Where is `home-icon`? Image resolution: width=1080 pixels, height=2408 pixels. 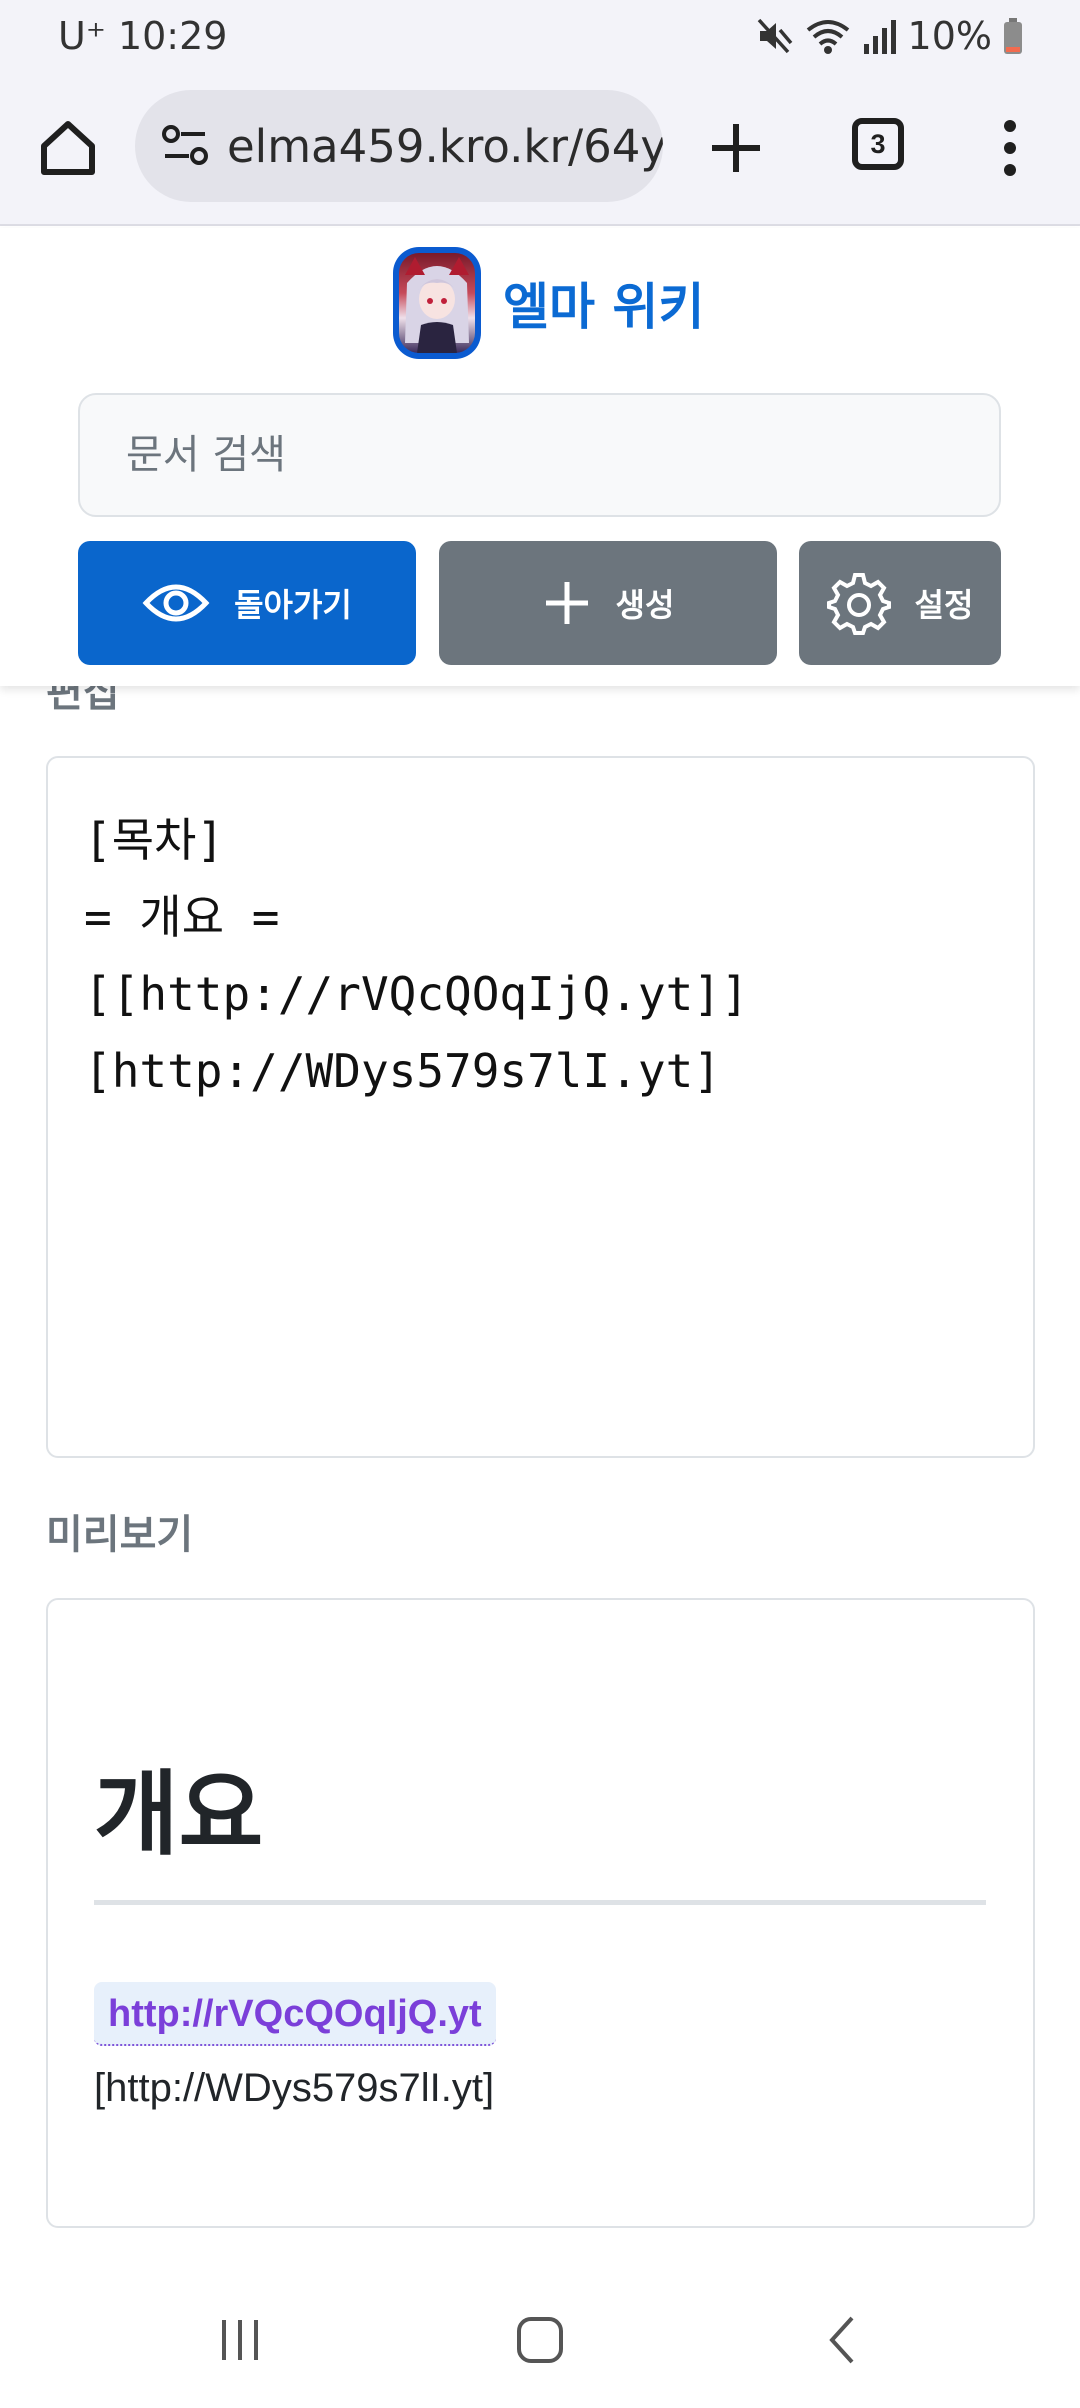
home-icon is located at coordinates (68, 148).